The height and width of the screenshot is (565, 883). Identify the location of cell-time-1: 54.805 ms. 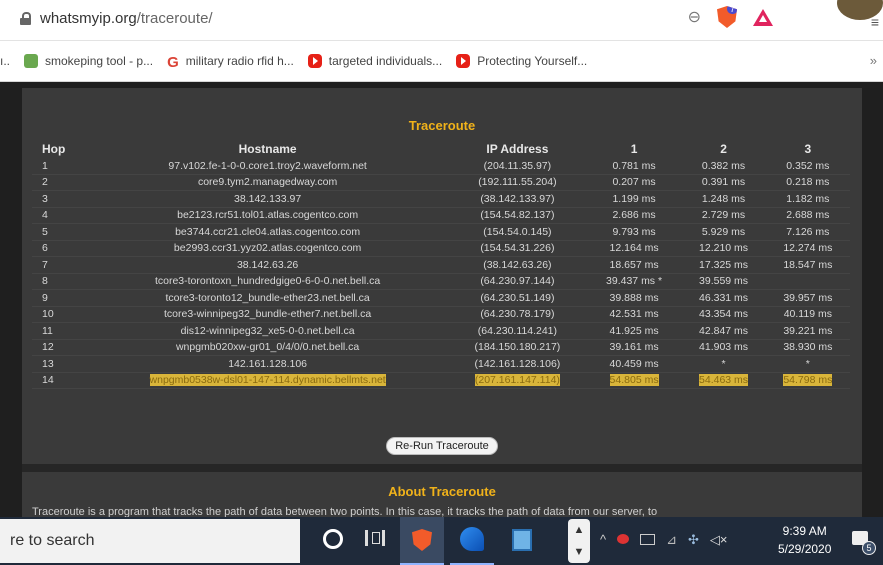
(634, 380).